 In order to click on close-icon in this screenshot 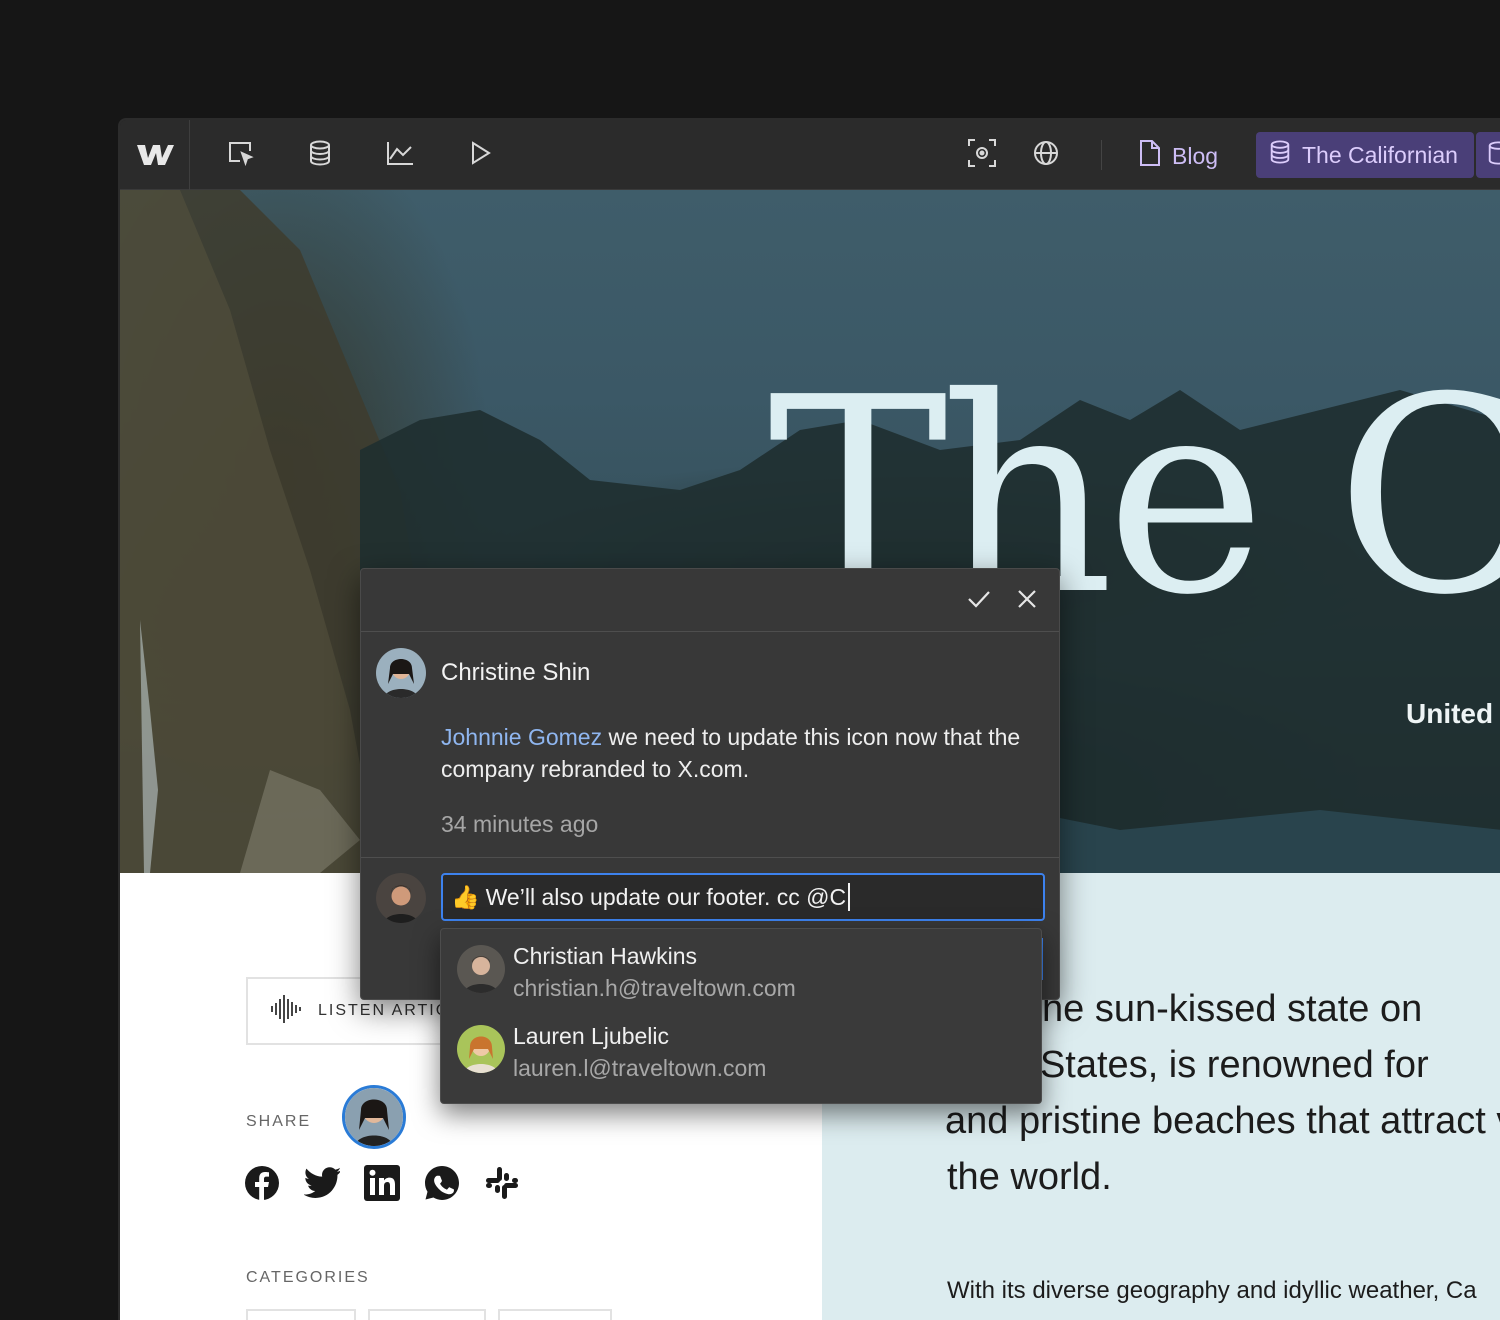, I will do `click(1027, 601)`.